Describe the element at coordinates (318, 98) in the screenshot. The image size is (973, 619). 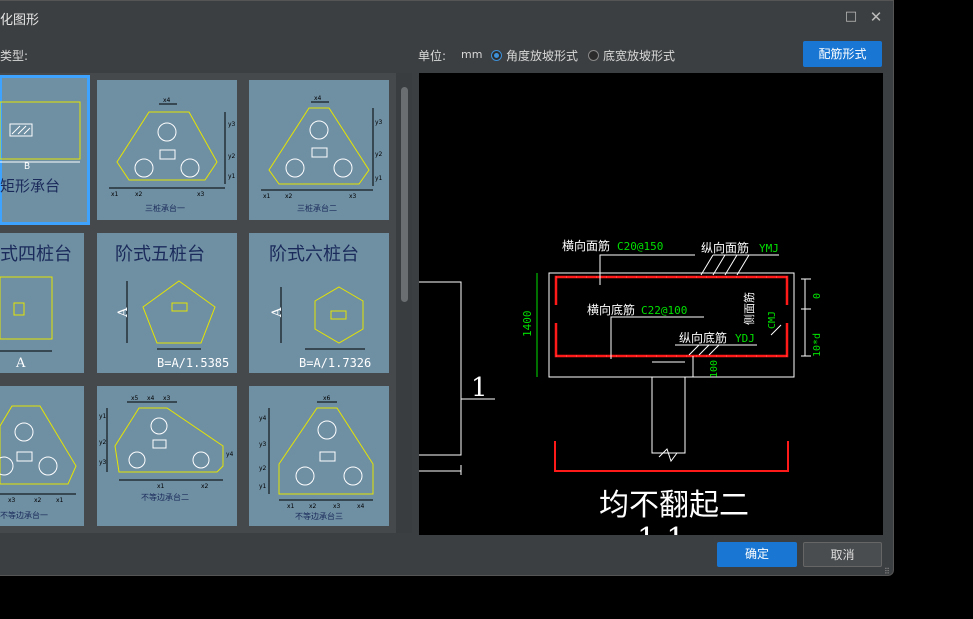
I see `thumb-3-dim-x4: x4` at that location.